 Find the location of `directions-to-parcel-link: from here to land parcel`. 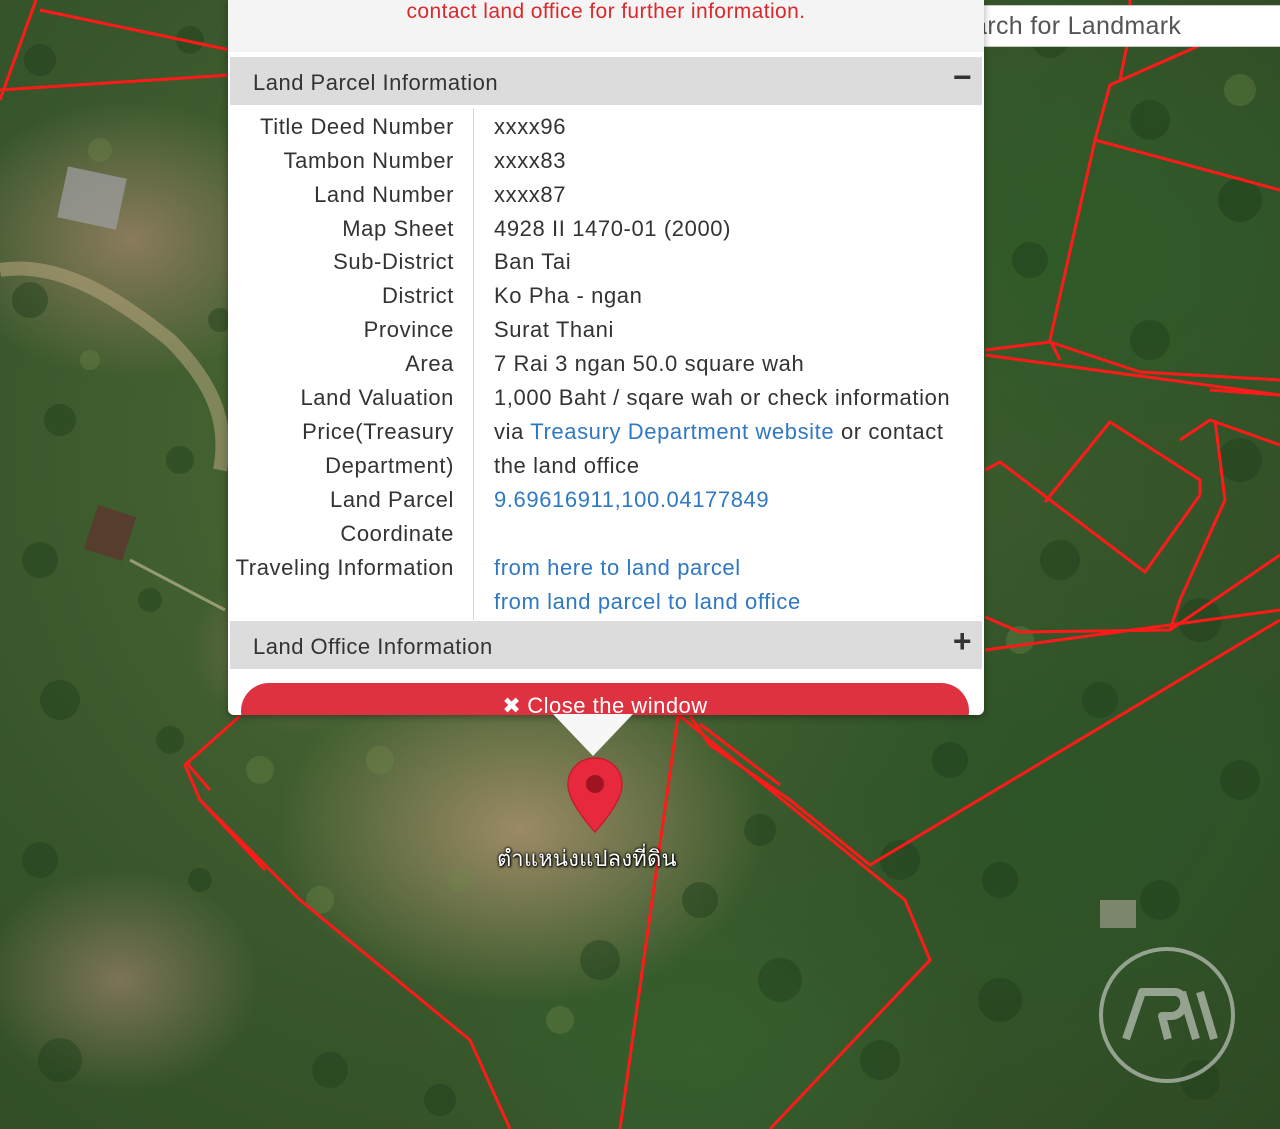

directions-to-parcel-link: from here to land parcel is located at coordinates (617, 568).